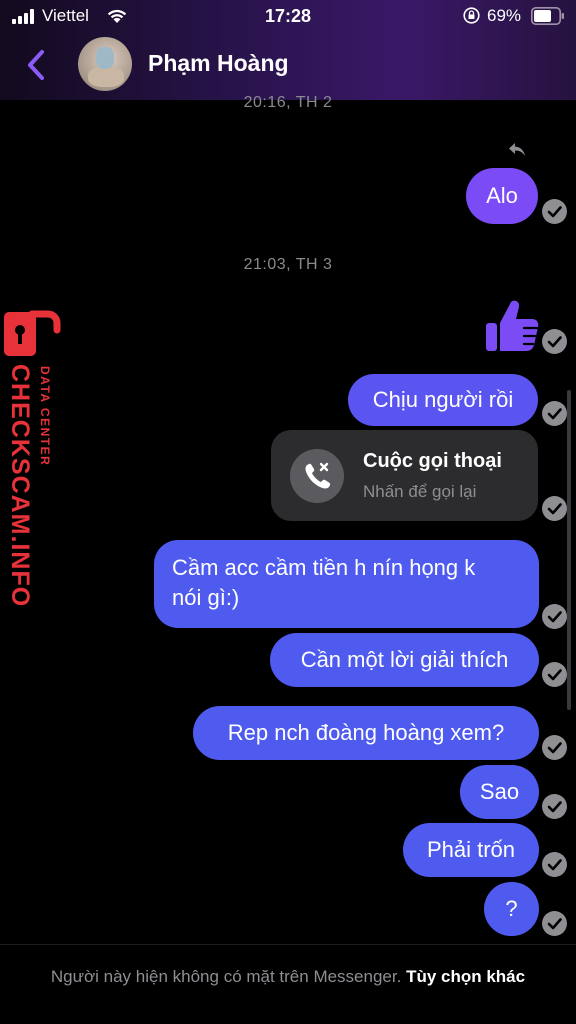  Describe the element at coordinates (37, 65) in the screenshot. I see `chevron-left-icon` at that location.